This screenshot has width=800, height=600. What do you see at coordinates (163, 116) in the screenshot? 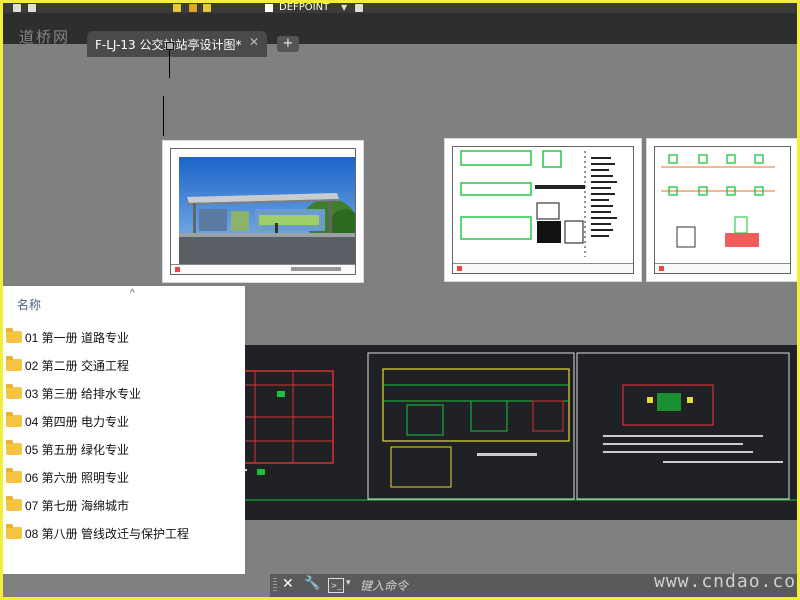
I see `drawing-line` at bounding box center [163, 116].